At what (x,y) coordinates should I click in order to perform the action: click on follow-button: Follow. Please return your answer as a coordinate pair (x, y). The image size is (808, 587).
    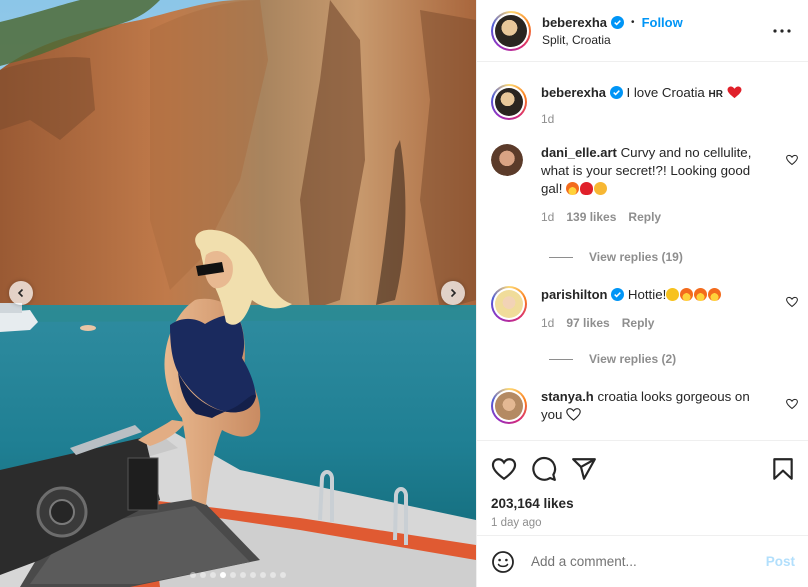
    Looking at the image, I should click on (662, 22).